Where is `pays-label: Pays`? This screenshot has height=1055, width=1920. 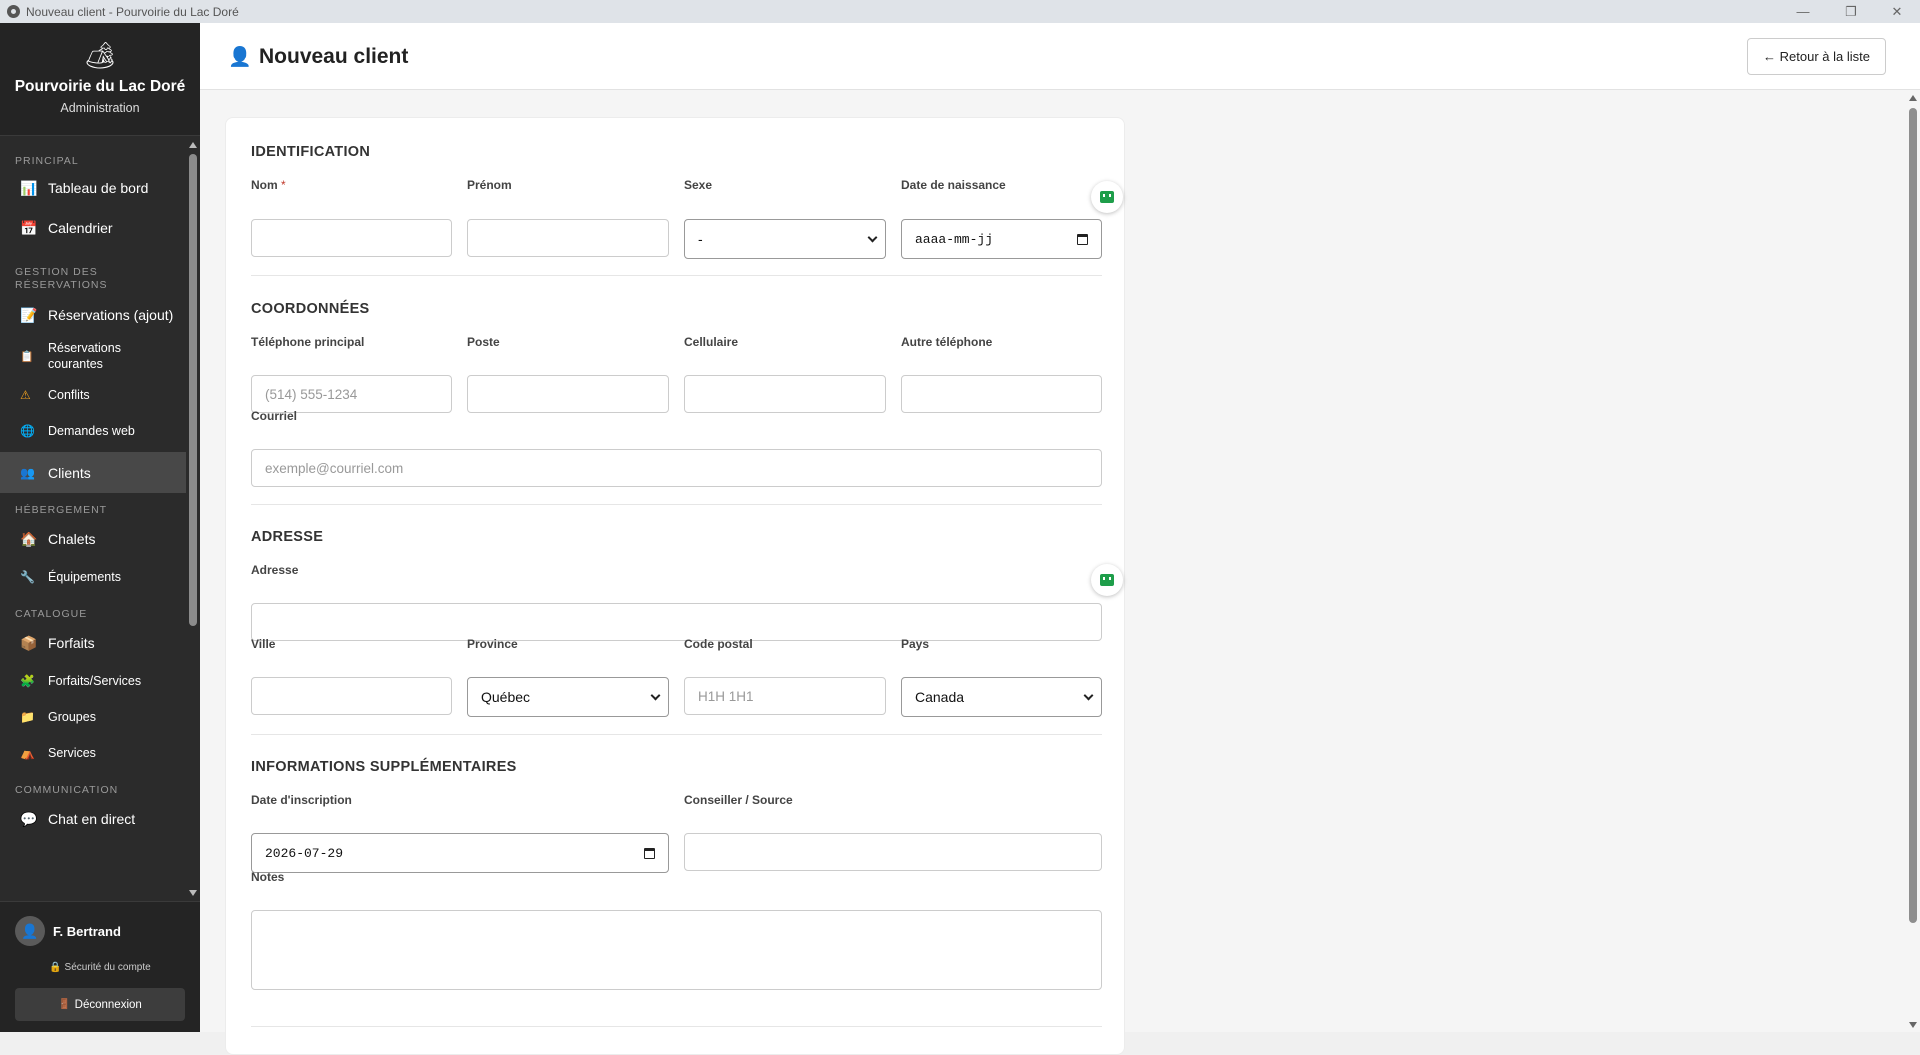
pays-label: Pays is located at coordinates (915, 644).